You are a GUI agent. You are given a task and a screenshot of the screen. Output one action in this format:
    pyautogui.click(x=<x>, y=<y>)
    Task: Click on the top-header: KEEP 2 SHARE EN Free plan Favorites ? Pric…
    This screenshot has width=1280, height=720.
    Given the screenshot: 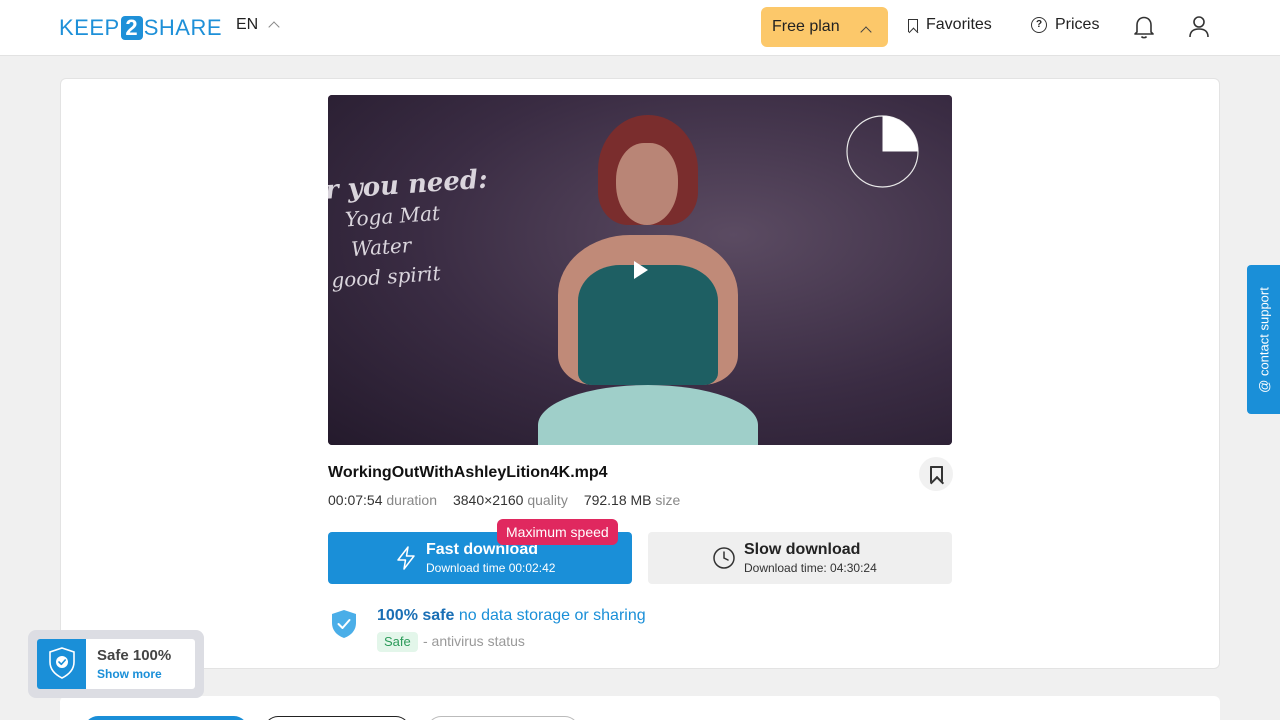 What is the action you would take?
    pyautogui.click(x=640, y=28)
    